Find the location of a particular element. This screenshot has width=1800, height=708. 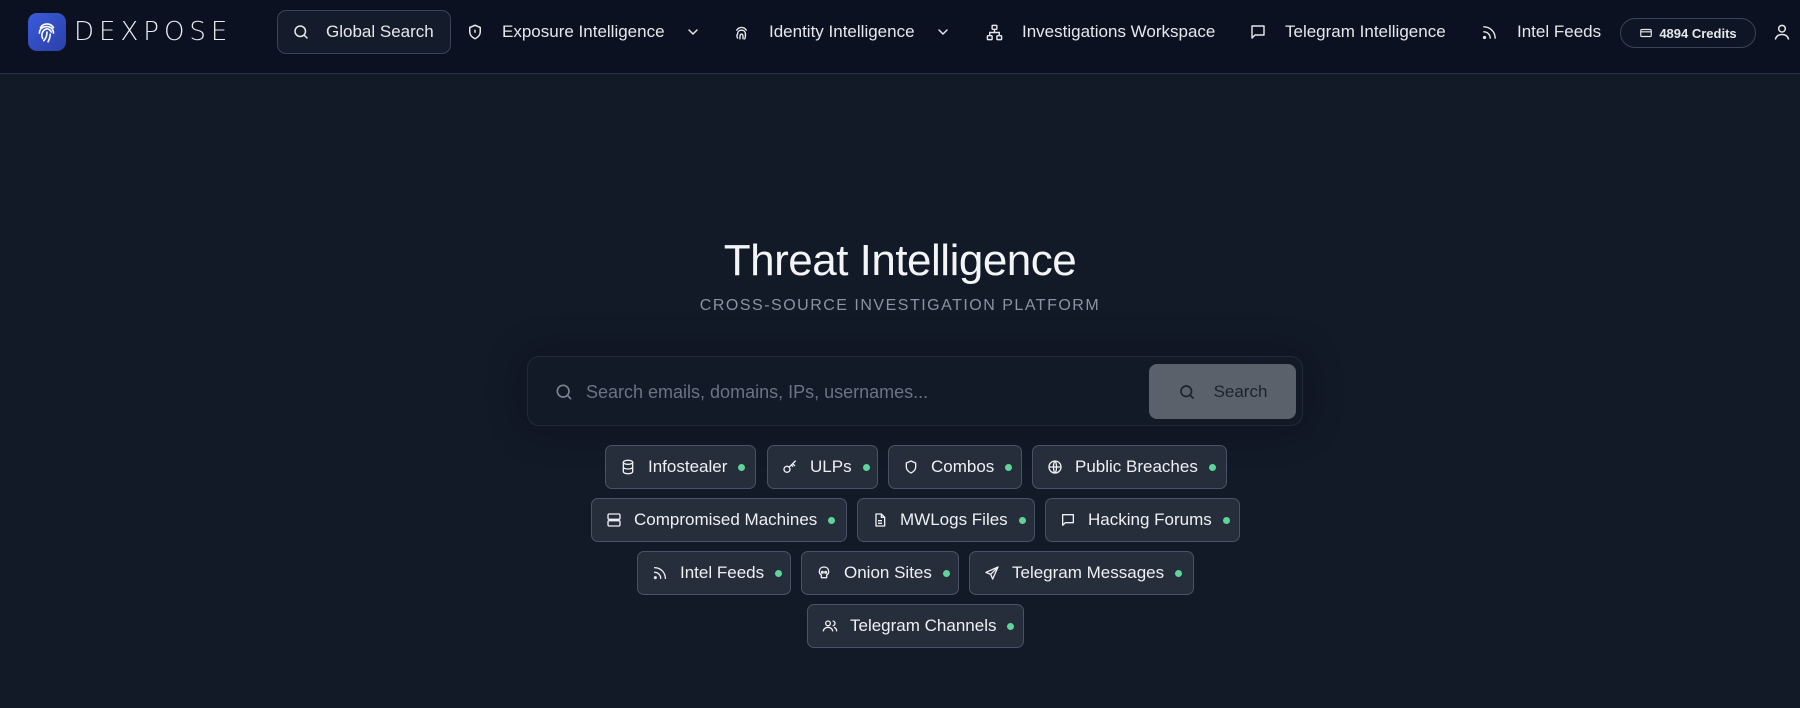

nav-telegram-intelligence: Telegram Intelligence is located at coordinates (1347, 32).